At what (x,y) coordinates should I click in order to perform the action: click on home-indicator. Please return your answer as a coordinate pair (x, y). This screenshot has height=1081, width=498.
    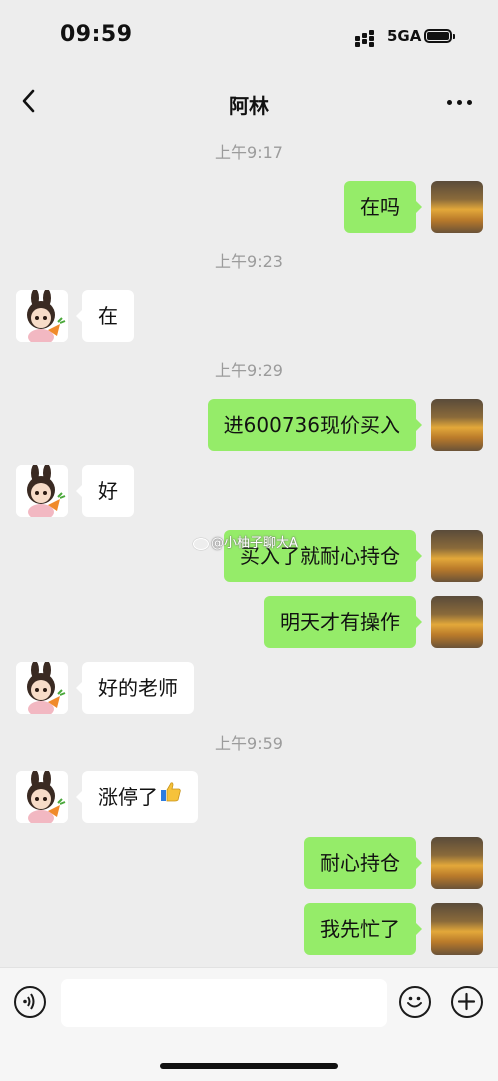
    Looking at the image, I should click on (249, 1066).